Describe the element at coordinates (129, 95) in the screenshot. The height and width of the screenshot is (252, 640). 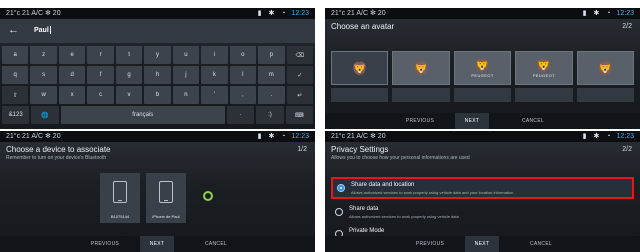
I see `key: v` at that location.